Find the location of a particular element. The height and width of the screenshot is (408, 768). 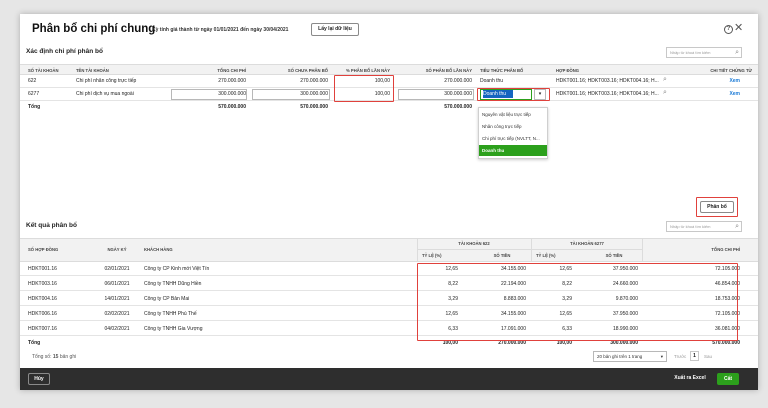

col-ratio-622: TỶ LỆ (%) is located at coordinates (432, 255).